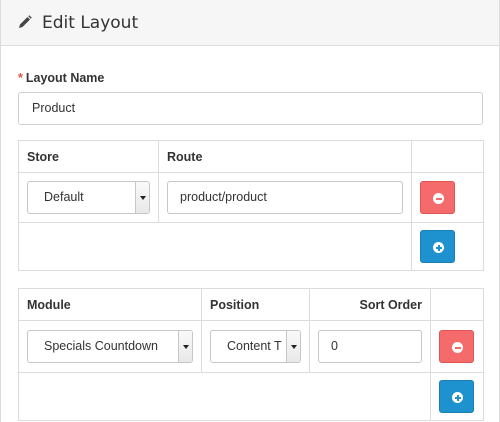 Image resolution: width=500 pixels, height=422 pixels. I want to click on route-remove-cell, so click(447, 197).